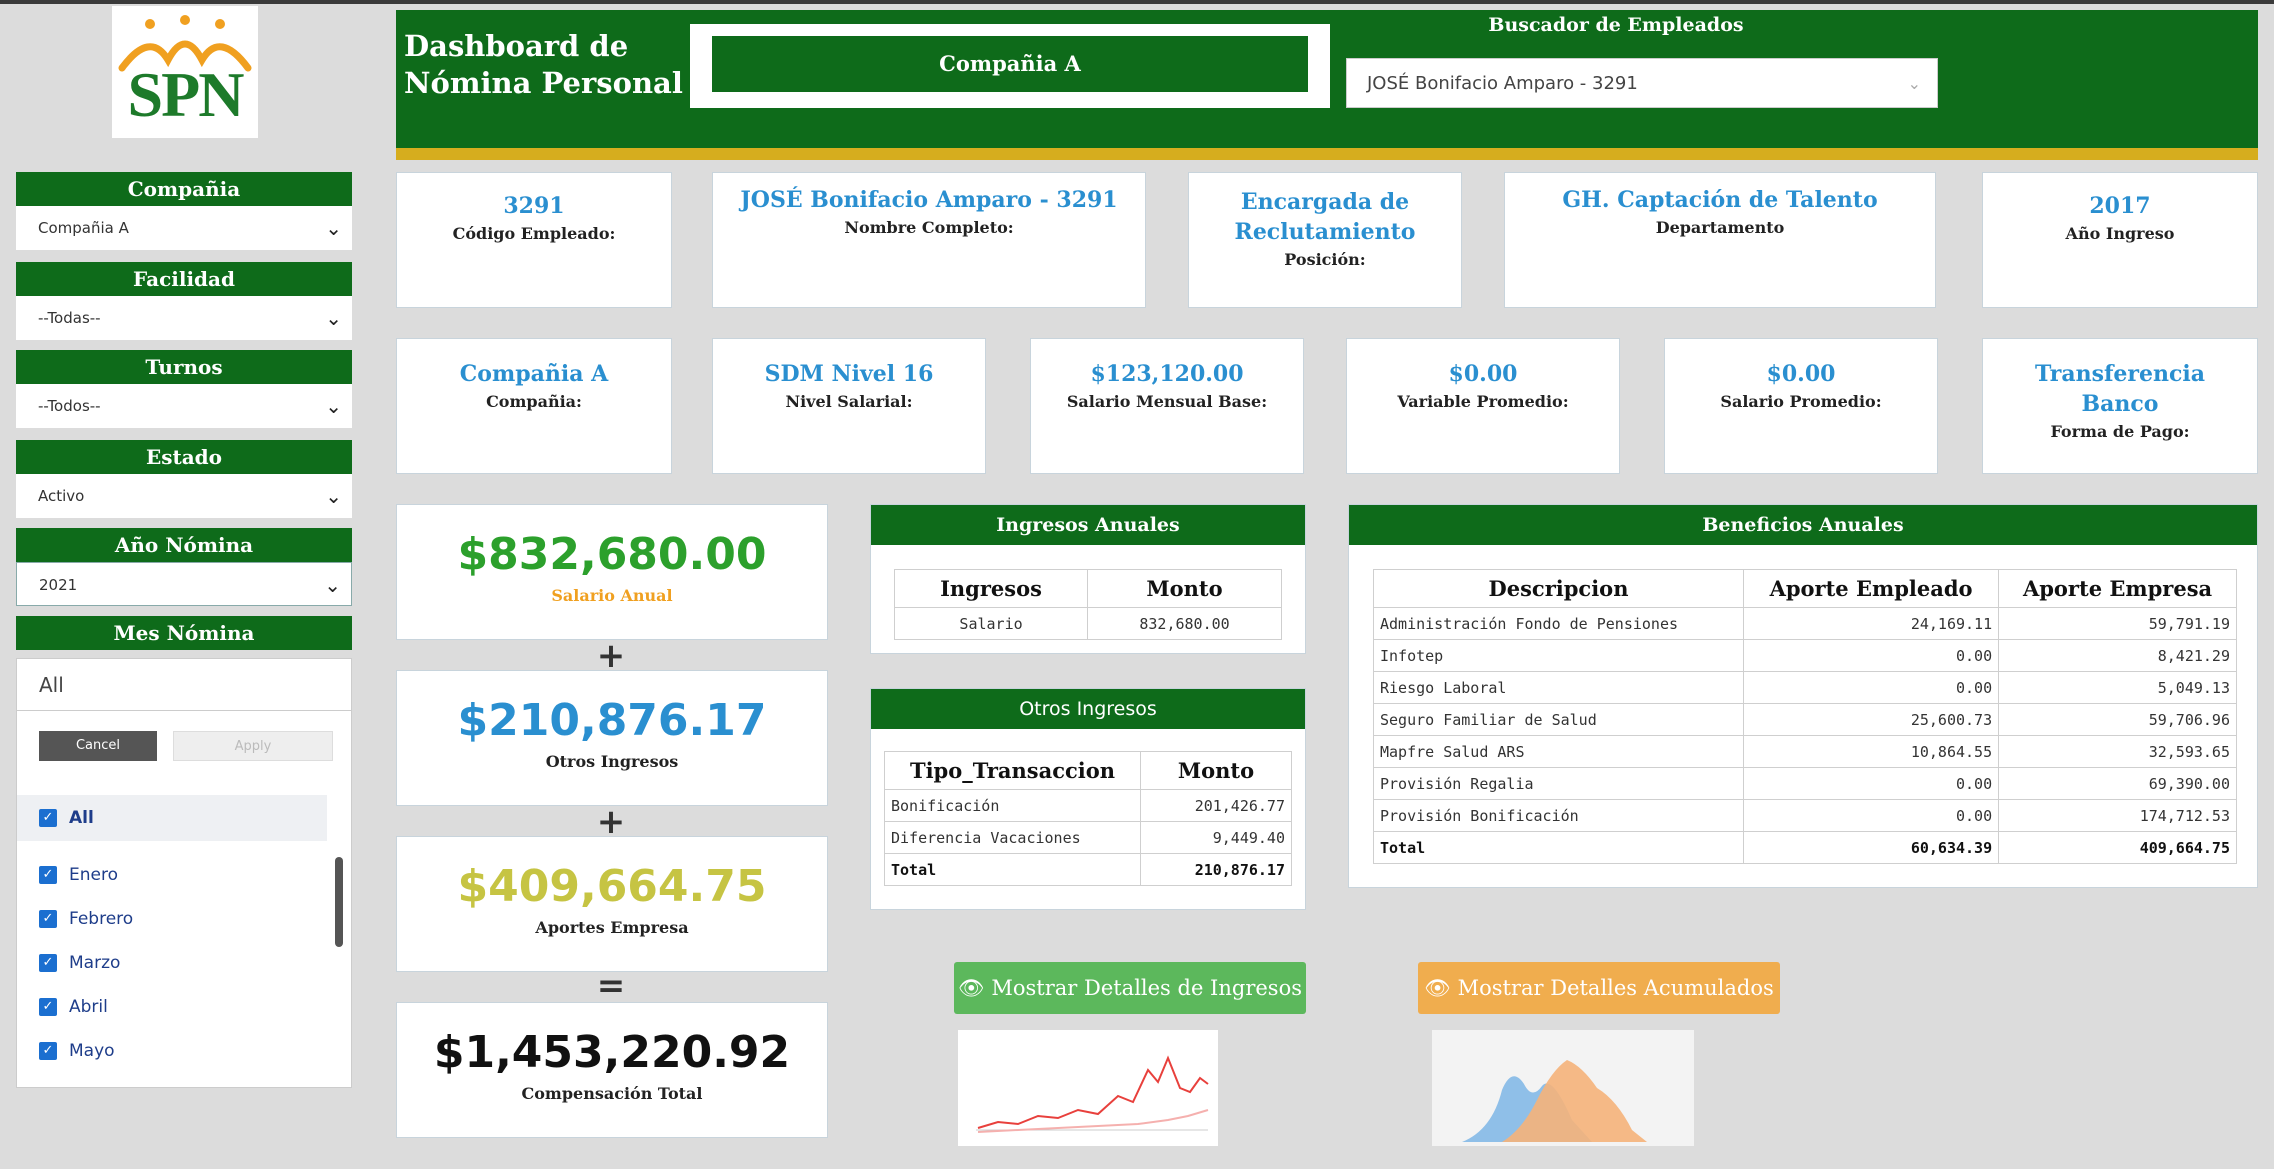 The width and height of the screenshot is (2274, 1169). Describe the element at coordinates (1483, 374) in the screenshot. I see `card-value: $0.00` at that location.